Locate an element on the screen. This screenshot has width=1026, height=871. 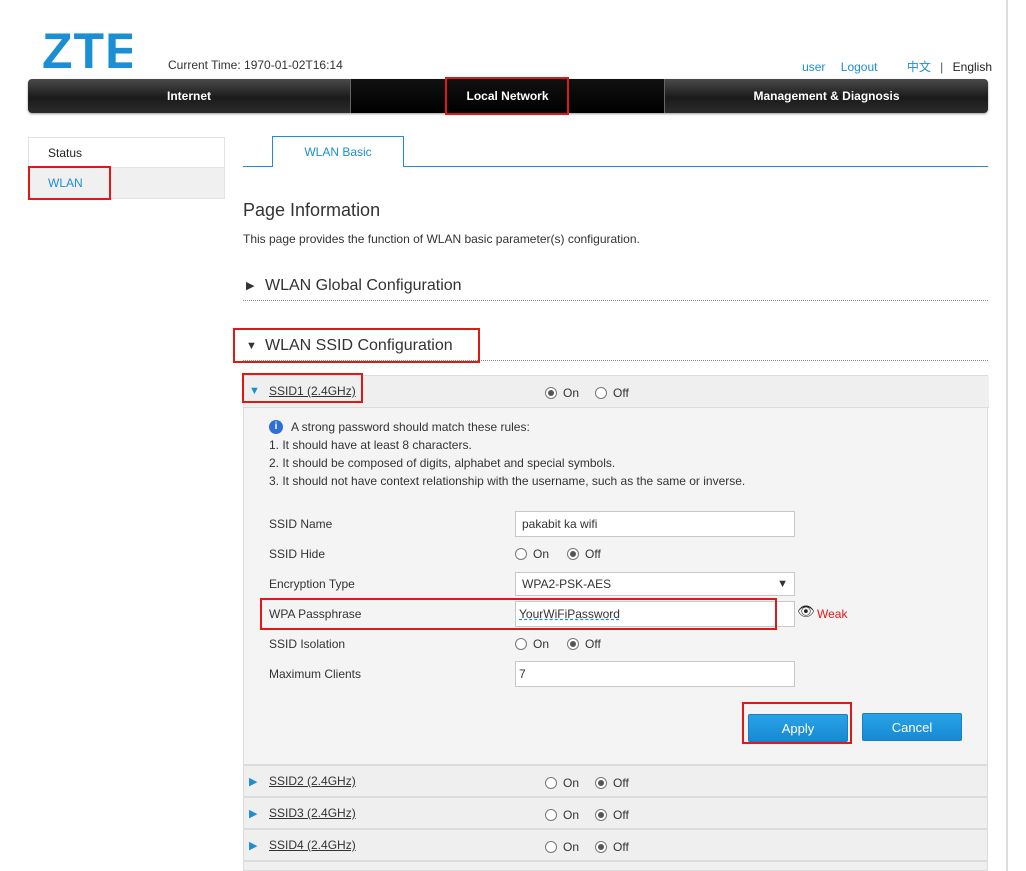
ssid-name-input: pakabit ka wifi is located at coordinates (655, 524).